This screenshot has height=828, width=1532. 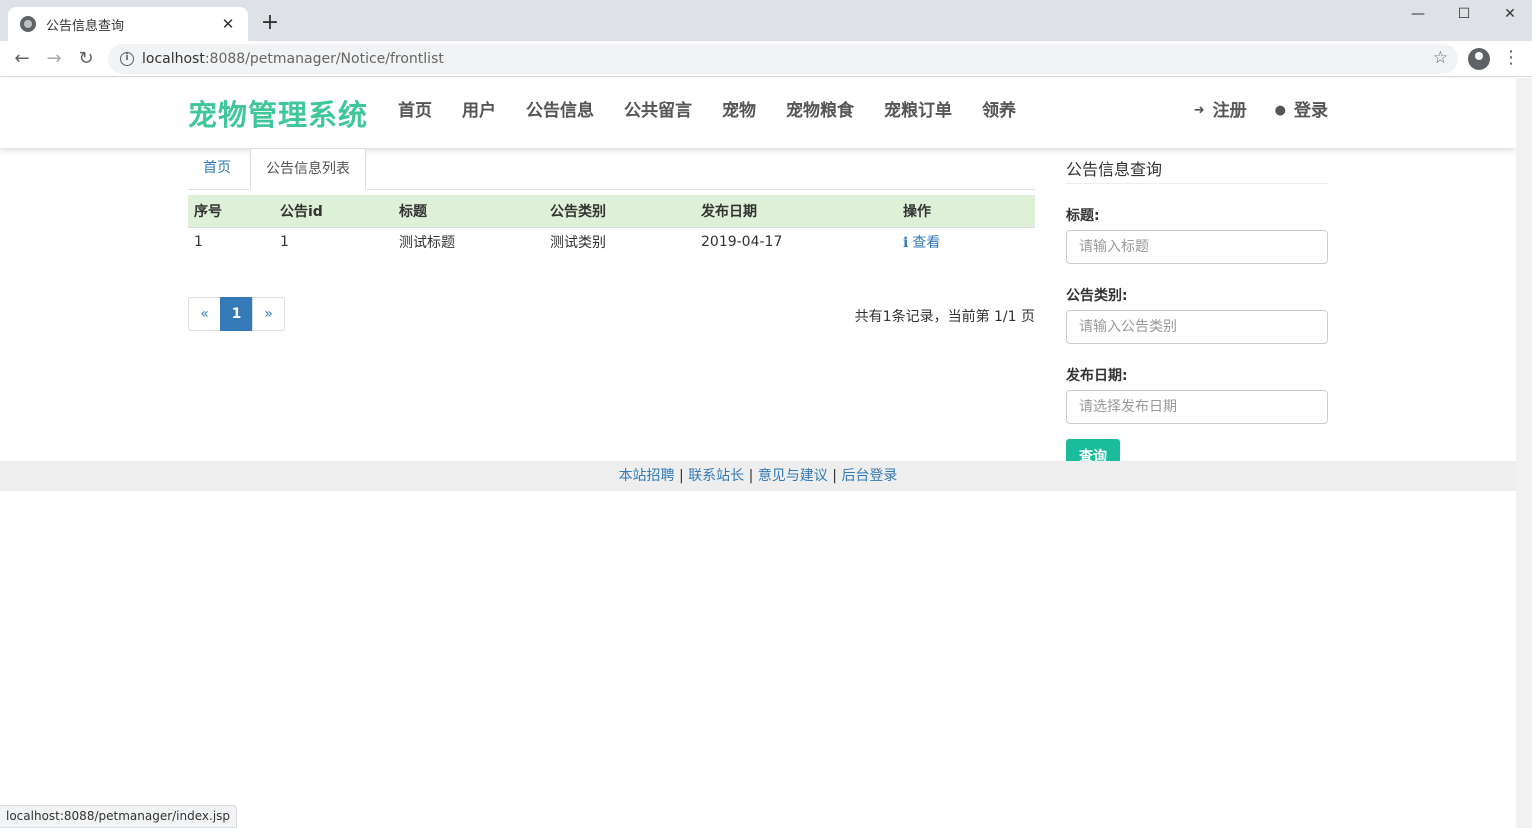 I want to click on main-nav: 首页 用户 公告信息 公共留言 宠物 宠物粮食 宠粮订单 领养, so click(x=707, y=111).